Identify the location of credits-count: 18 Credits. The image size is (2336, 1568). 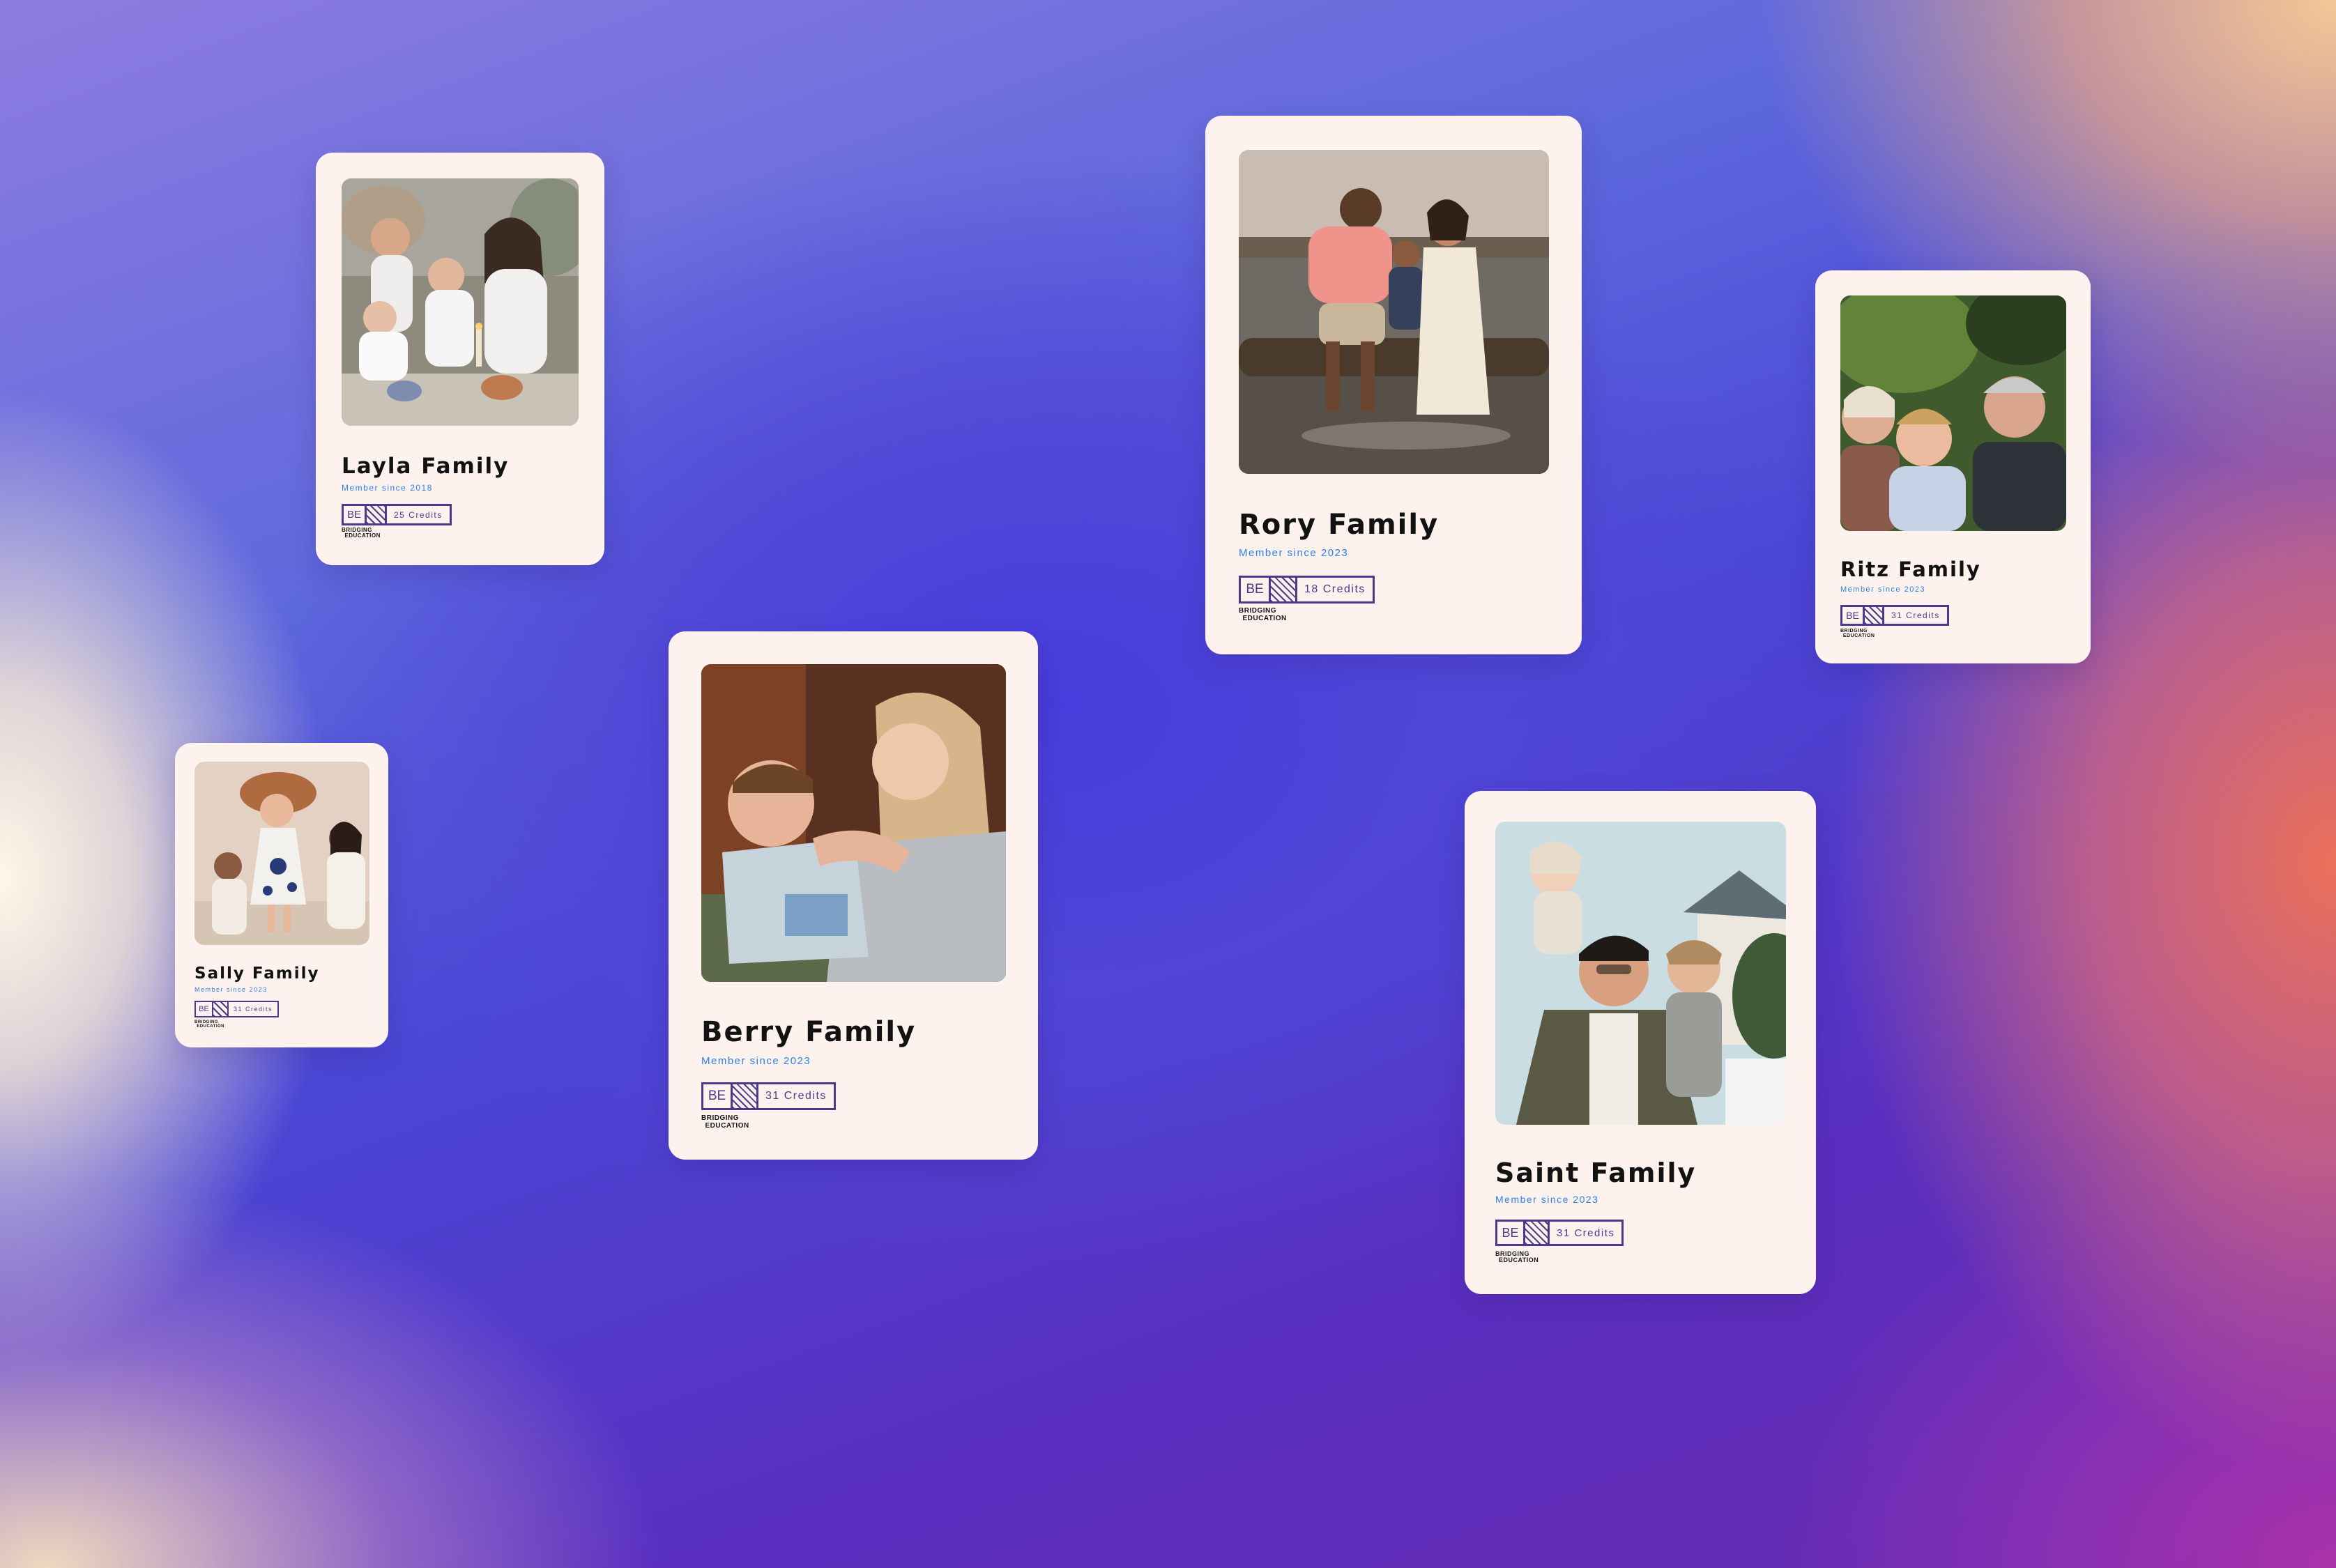
(1335, 589).